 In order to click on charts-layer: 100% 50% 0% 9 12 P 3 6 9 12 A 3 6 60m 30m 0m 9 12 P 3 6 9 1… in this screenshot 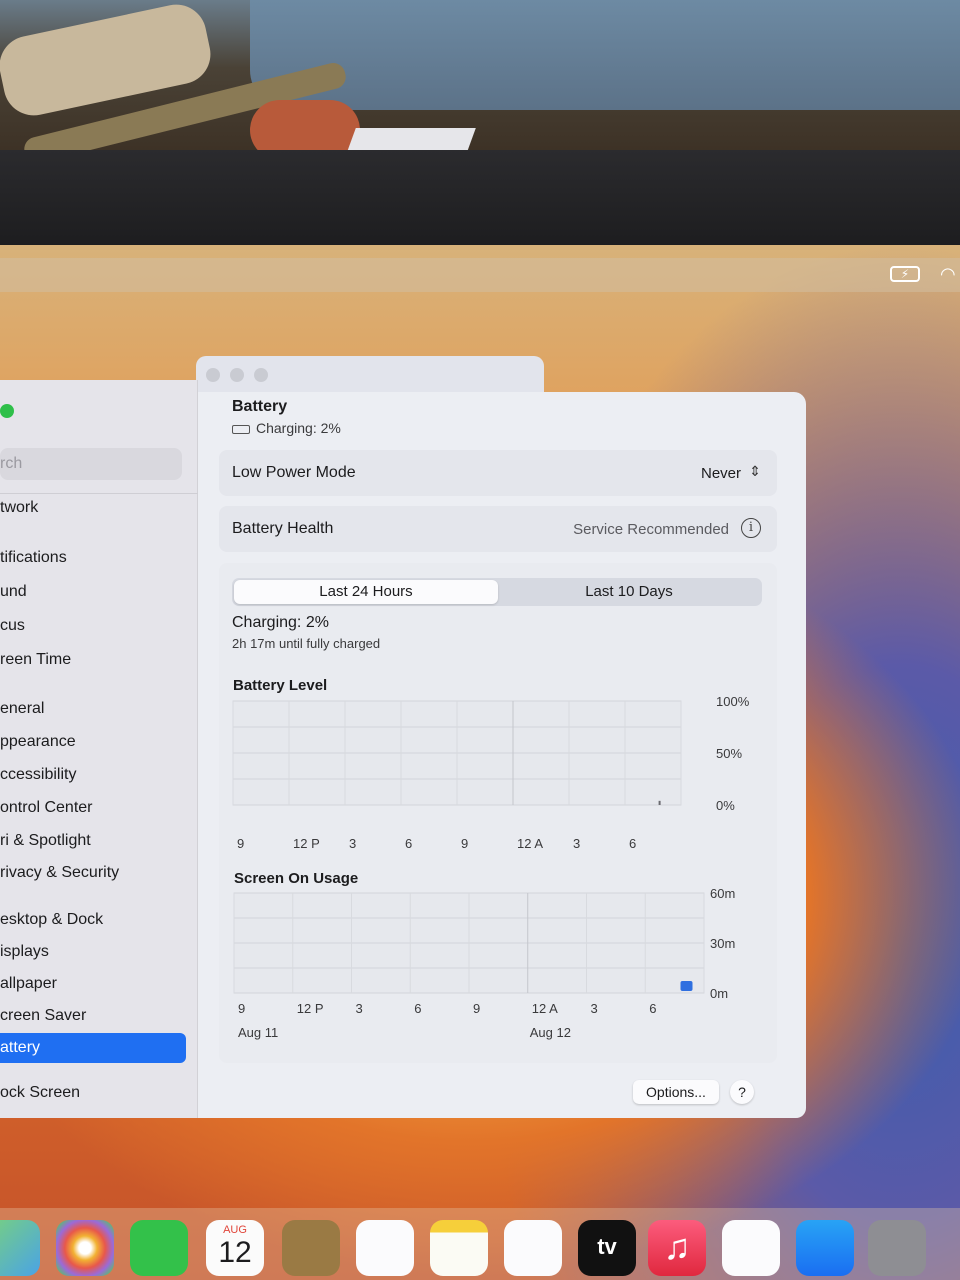, I will do `click(491, 867)`.